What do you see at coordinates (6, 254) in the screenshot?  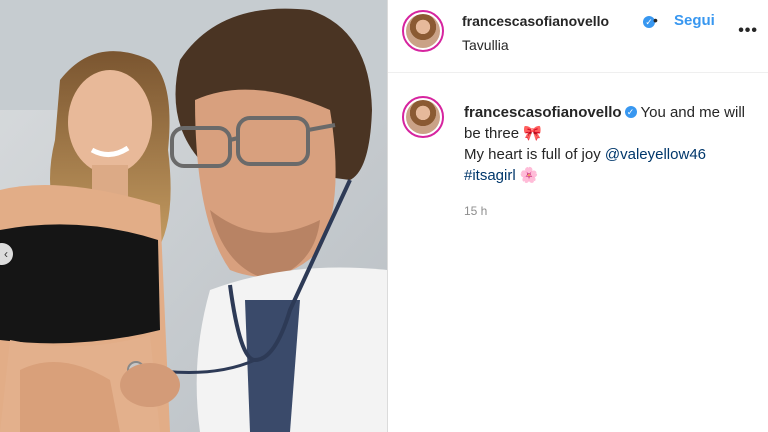 I see `chevron-left-icon: ‹` at bounding box center [6, 254].